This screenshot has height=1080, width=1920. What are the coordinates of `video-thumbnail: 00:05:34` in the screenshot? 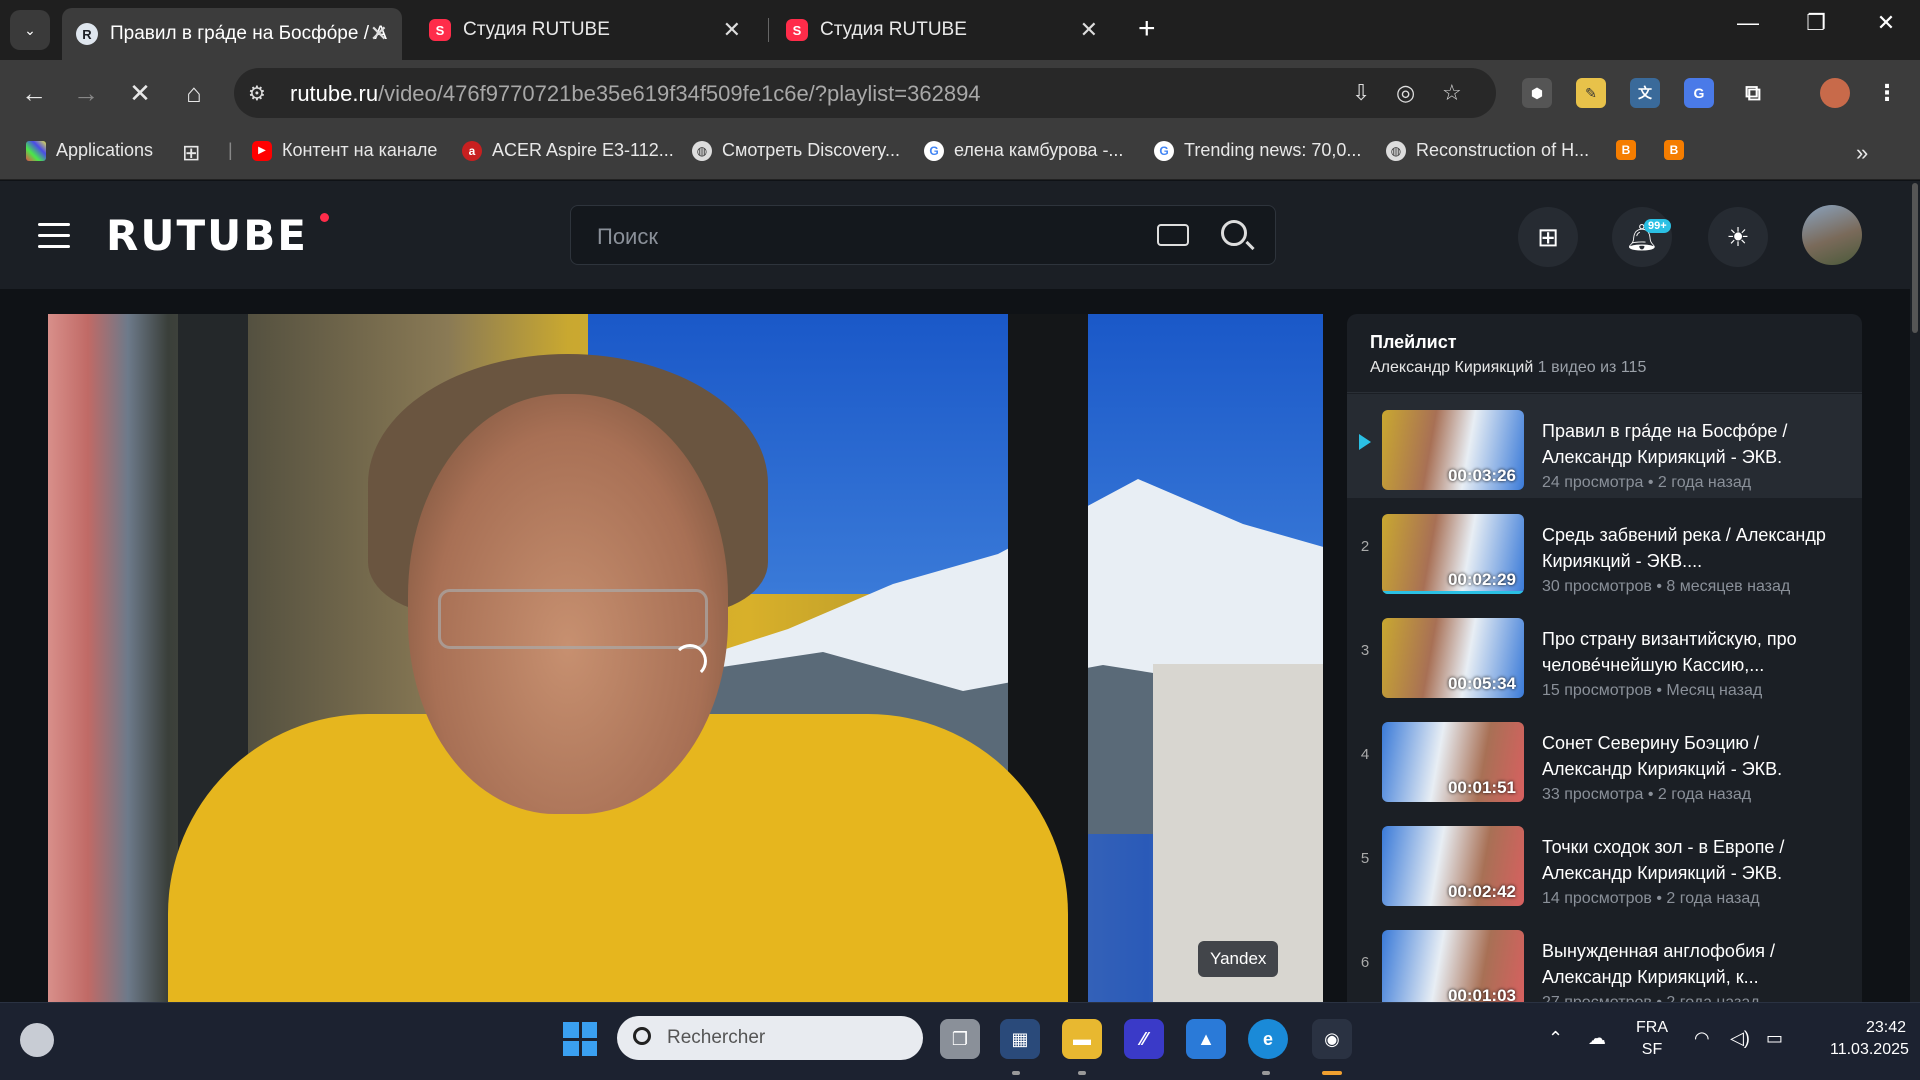 It's located at (1453, 658).